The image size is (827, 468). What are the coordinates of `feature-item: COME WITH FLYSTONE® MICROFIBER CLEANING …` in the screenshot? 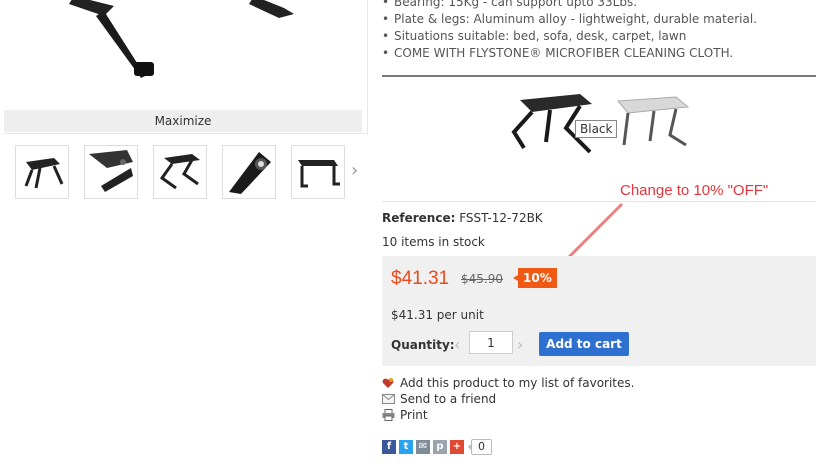 It's located at (602, 53).